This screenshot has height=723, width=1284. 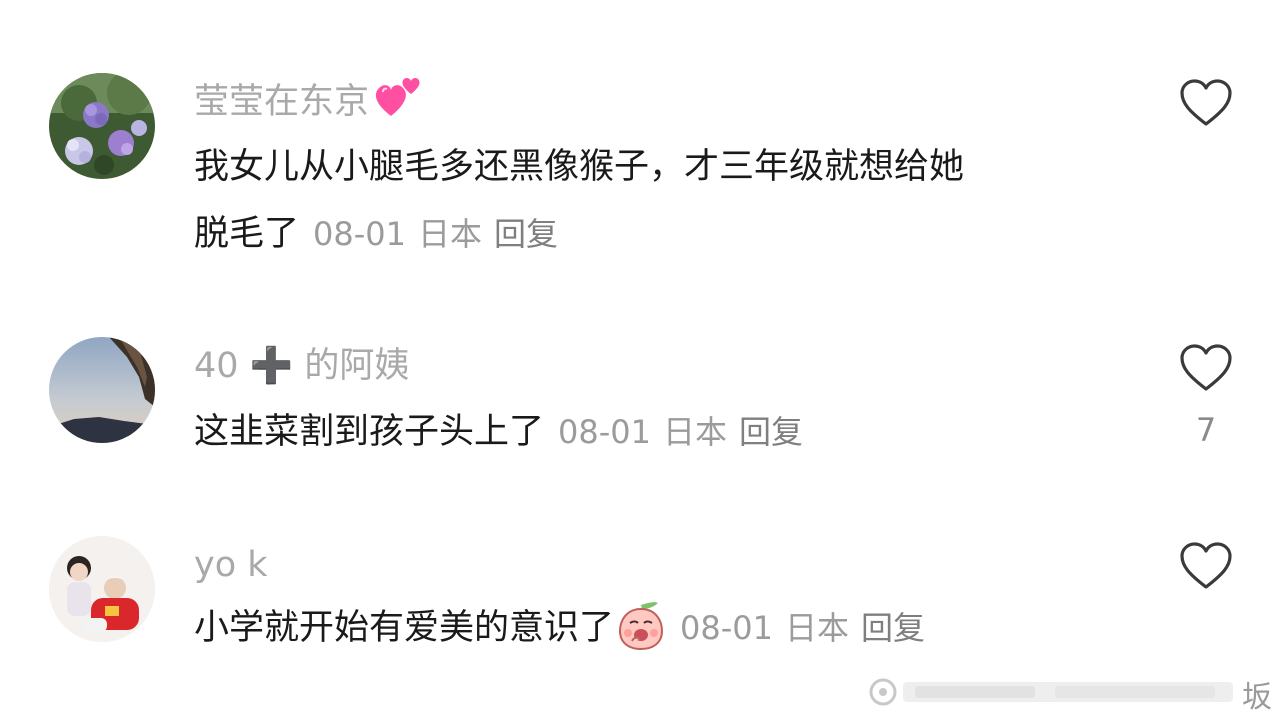 I want to click on avatar-sunset-image, so click(x=102, y=390).